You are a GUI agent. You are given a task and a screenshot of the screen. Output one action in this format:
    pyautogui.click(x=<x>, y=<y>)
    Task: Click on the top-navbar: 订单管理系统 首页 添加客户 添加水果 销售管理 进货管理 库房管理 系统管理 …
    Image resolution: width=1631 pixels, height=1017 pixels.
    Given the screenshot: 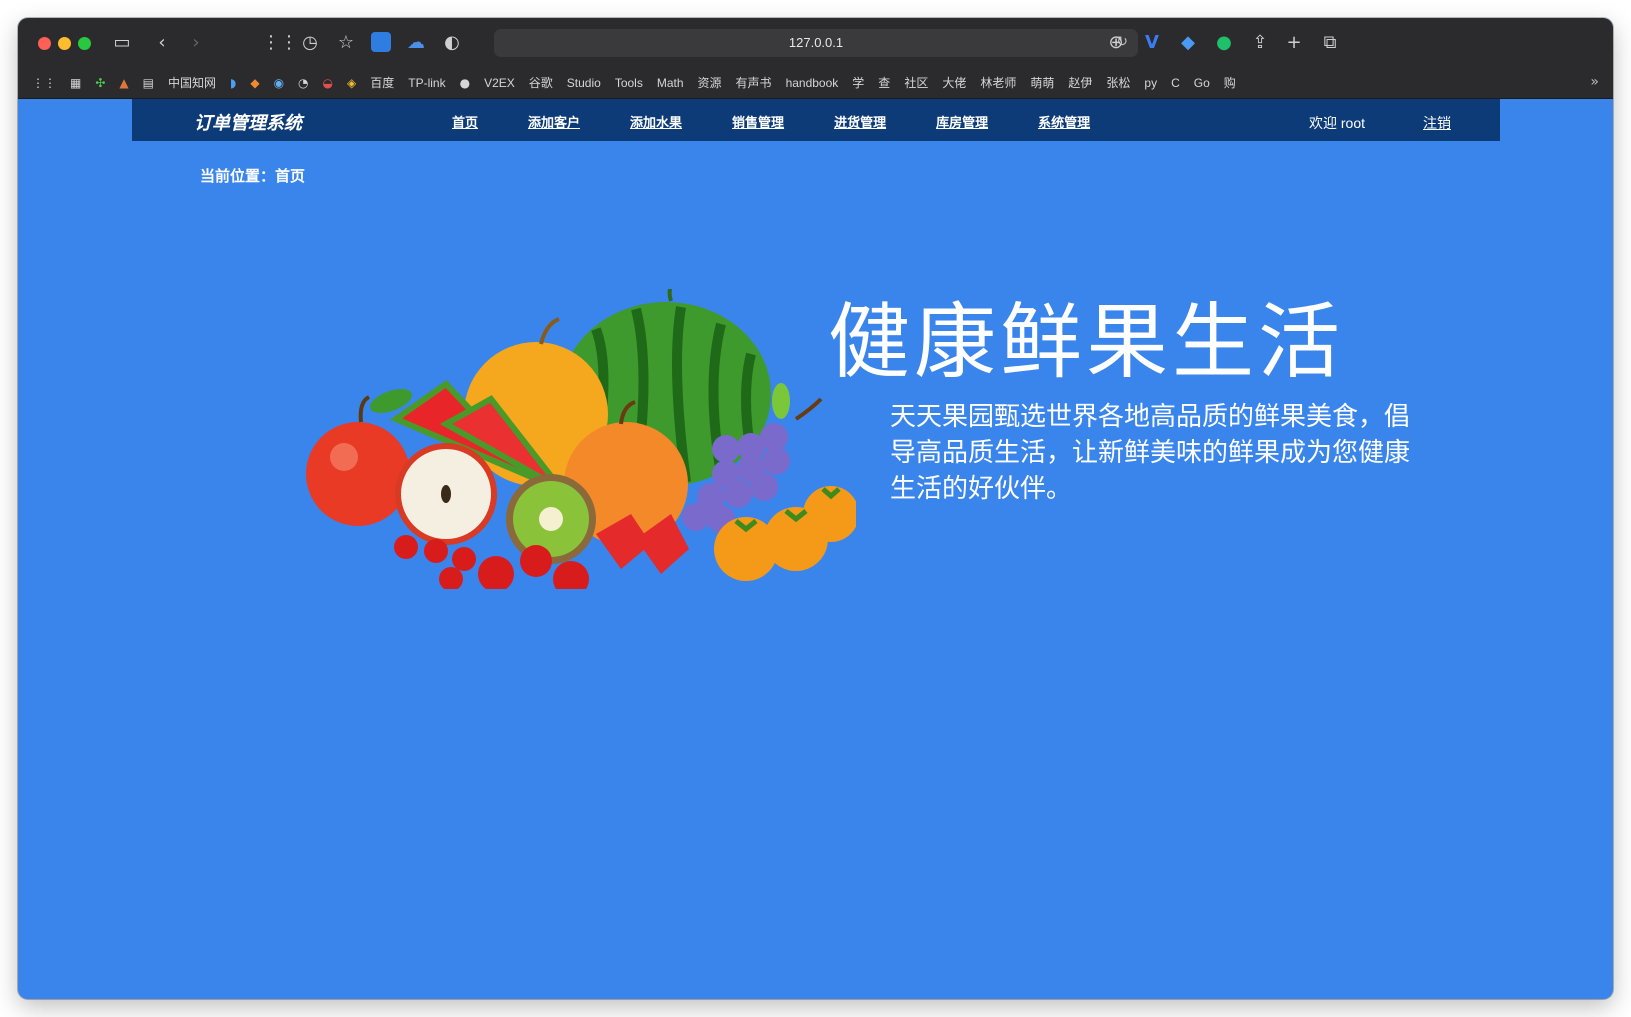 What is the action you would take?
    pyautogui.click(x=816, y=120)
    